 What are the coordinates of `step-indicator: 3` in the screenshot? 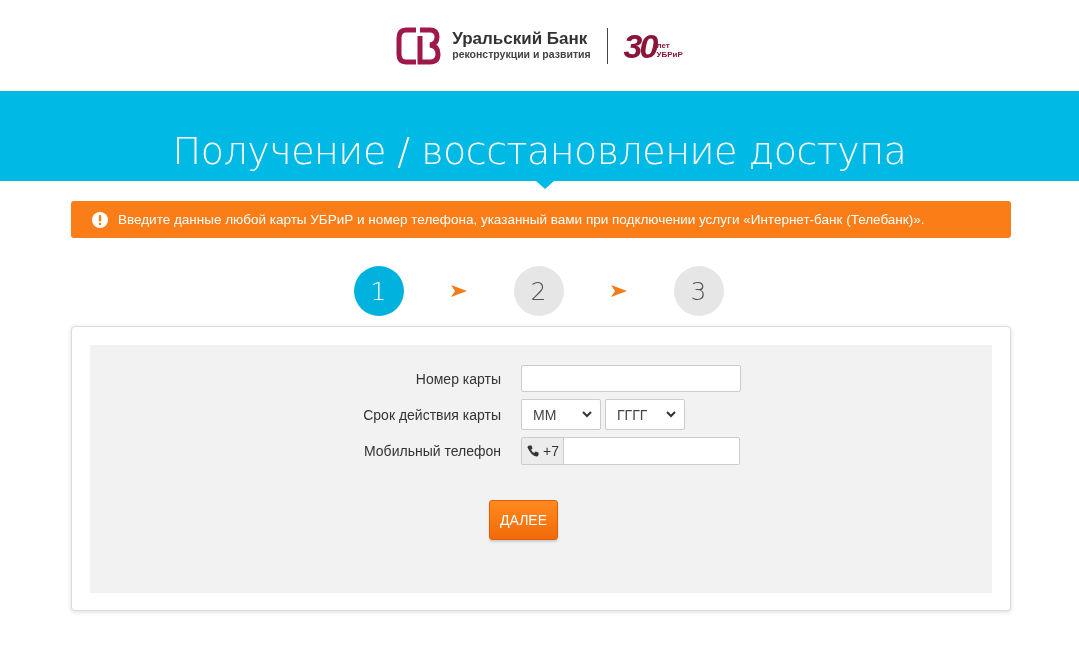 It's located at (698, 291).